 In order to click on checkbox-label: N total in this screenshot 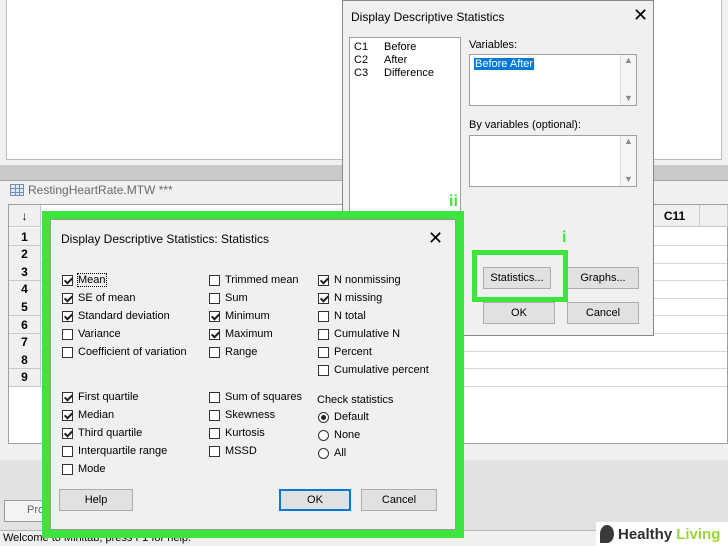, I will do `click(350, 316)`.